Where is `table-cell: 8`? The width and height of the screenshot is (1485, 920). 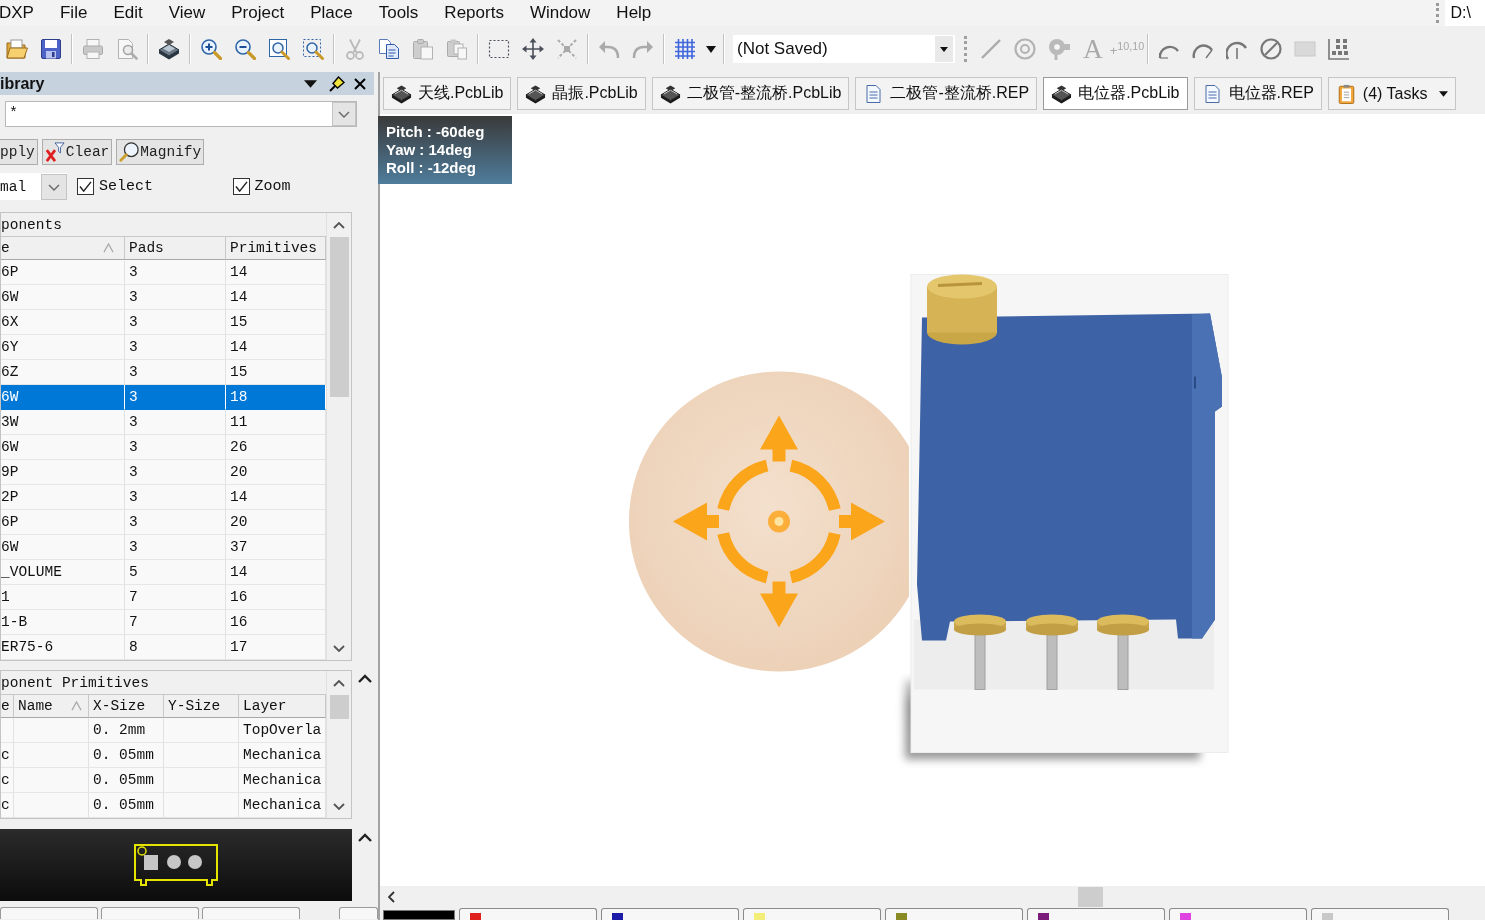 table-cell: 8 is located at coordinates (175, 647).